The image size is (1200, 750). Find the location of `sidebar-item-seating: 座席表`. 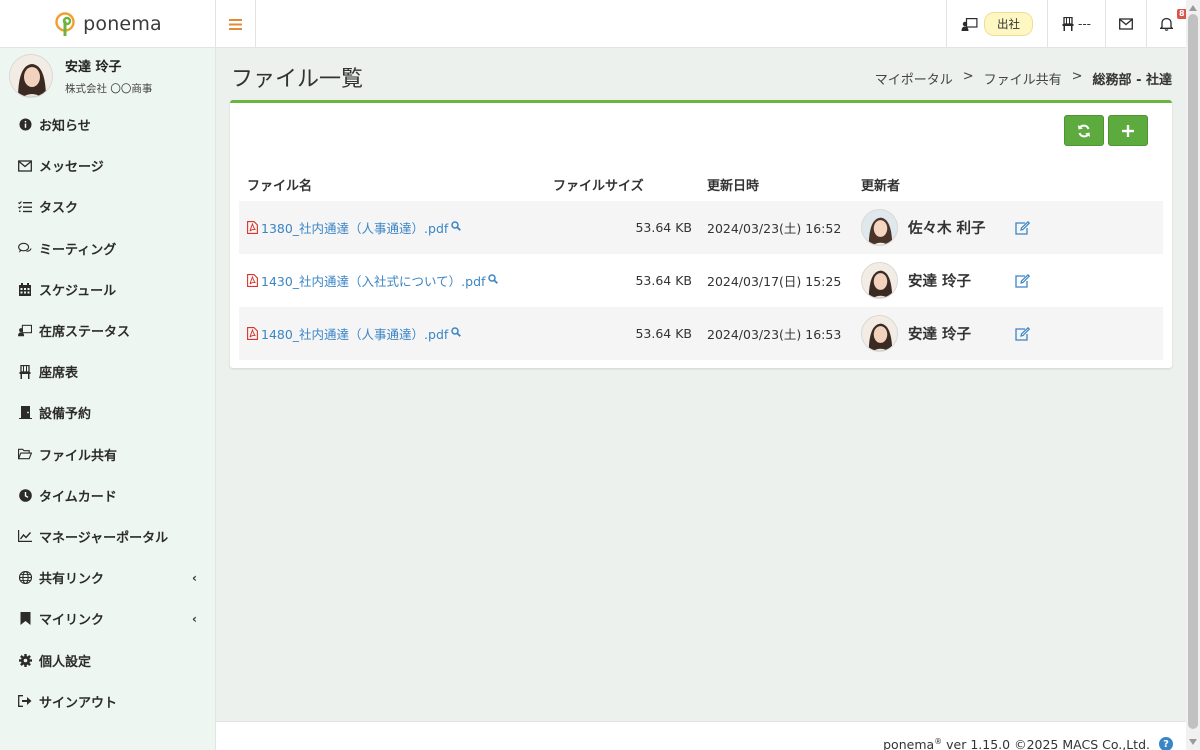

sidebar-item-seating: 座席表 is located at coordinates (107, 371).